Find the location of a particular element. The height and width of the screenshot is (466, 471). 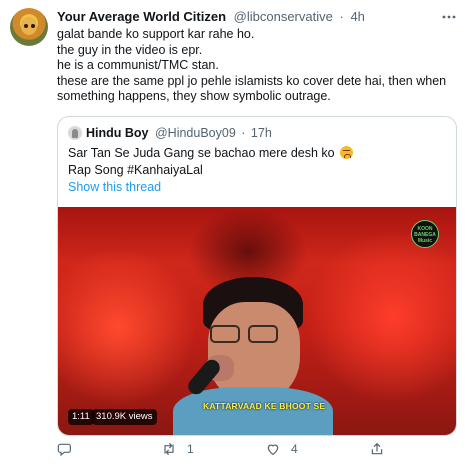

video-views: 310.9K views is located at coordinates (124, 417).